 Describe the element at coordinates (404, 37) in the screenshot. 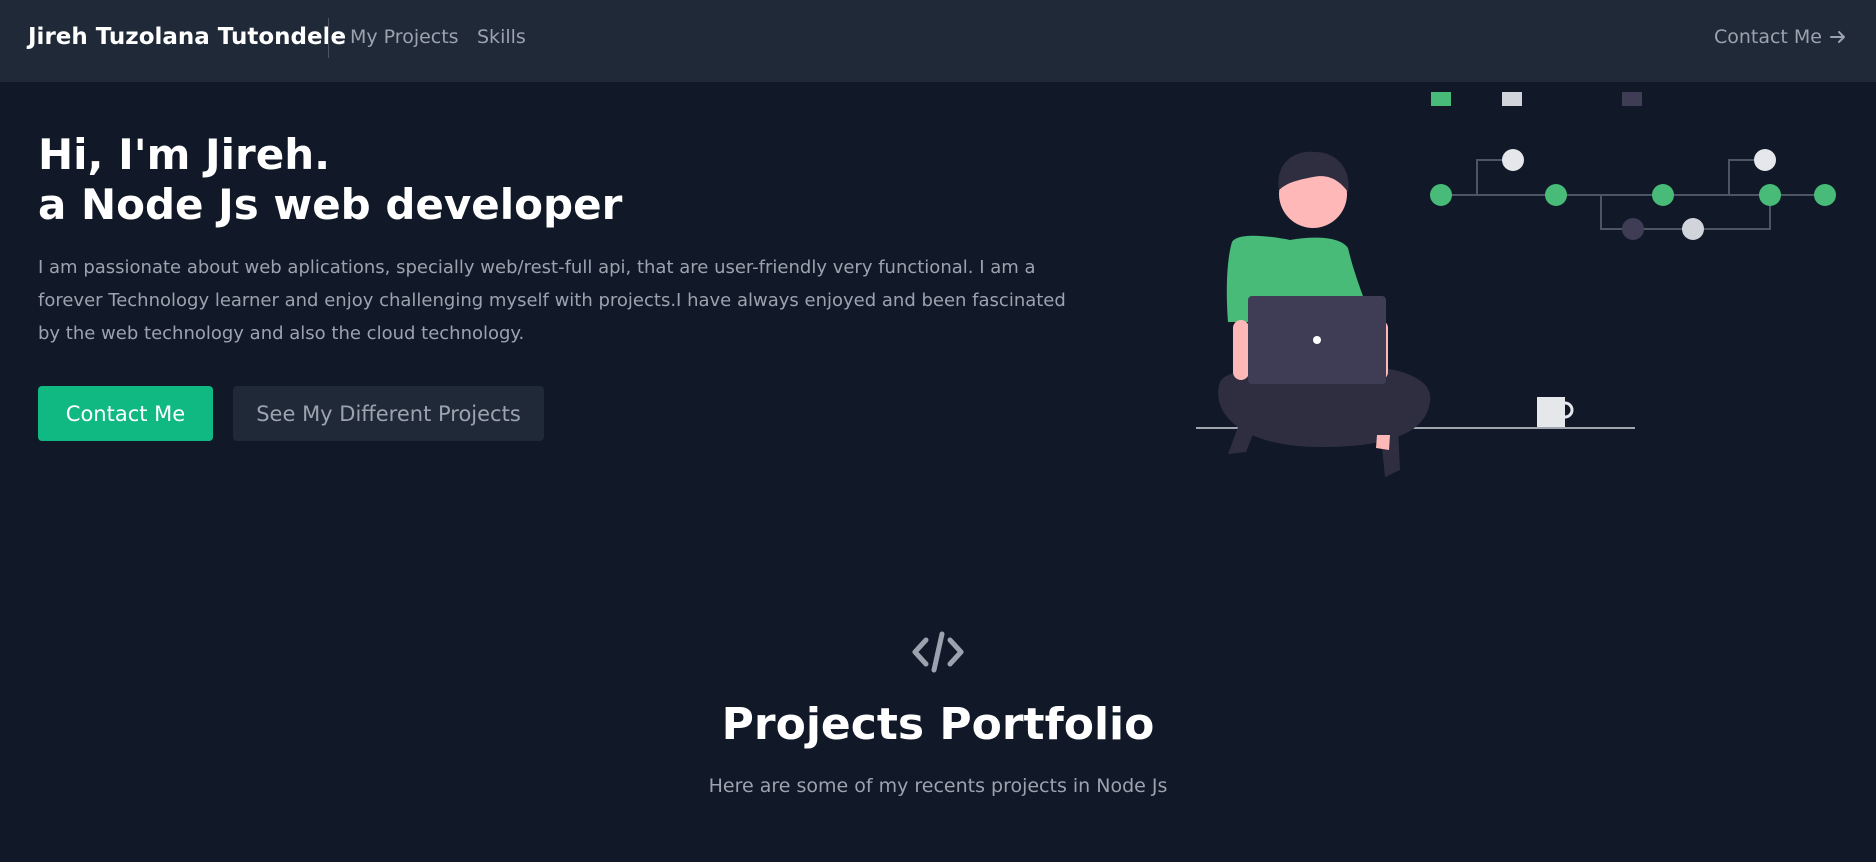

I see `nav-link-my-projects: My Projects` at that location.